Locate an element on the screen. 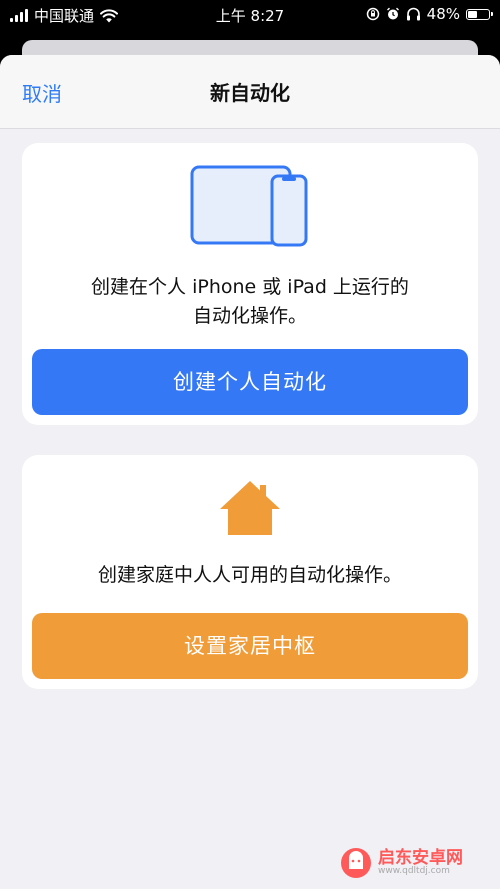 The height and width of the screenshot is (889, 500). status-bar: 中国联通 上午 8:27 48% is located at coordinates (250, 15).